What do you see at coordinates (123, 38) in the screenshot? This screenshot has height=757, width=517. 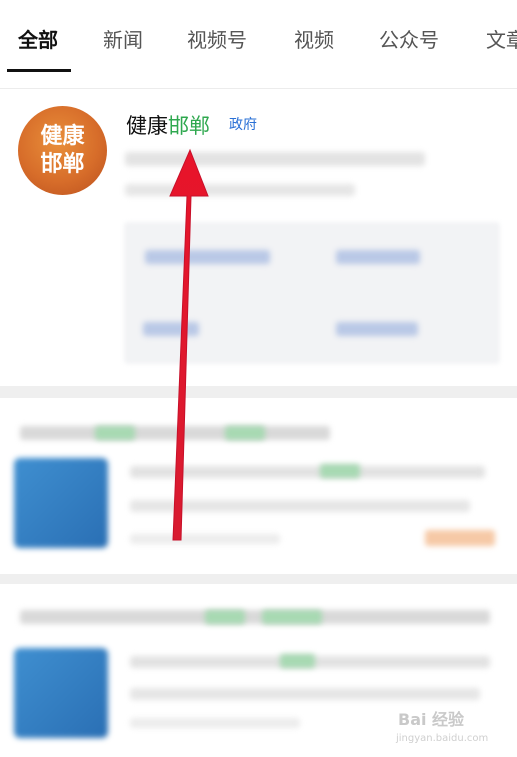 I see `tab-news: 新闻` at bounding box center [123, 38].